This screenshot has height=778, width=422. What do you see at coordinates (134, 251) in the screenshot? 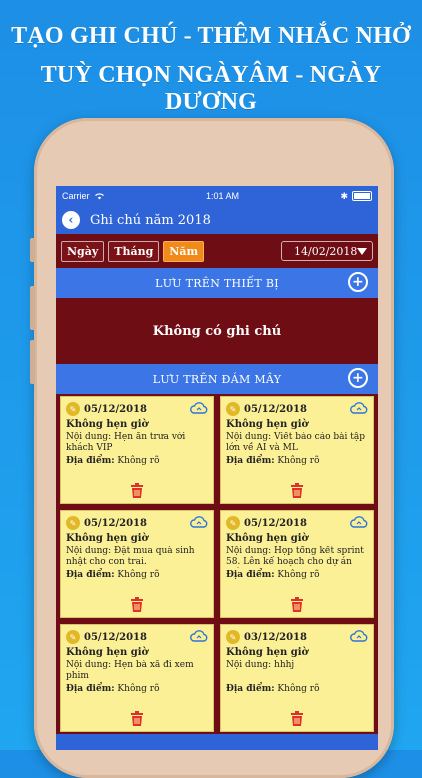
I see `filter-month-button: Tháng` at bounding box center [134, 251].